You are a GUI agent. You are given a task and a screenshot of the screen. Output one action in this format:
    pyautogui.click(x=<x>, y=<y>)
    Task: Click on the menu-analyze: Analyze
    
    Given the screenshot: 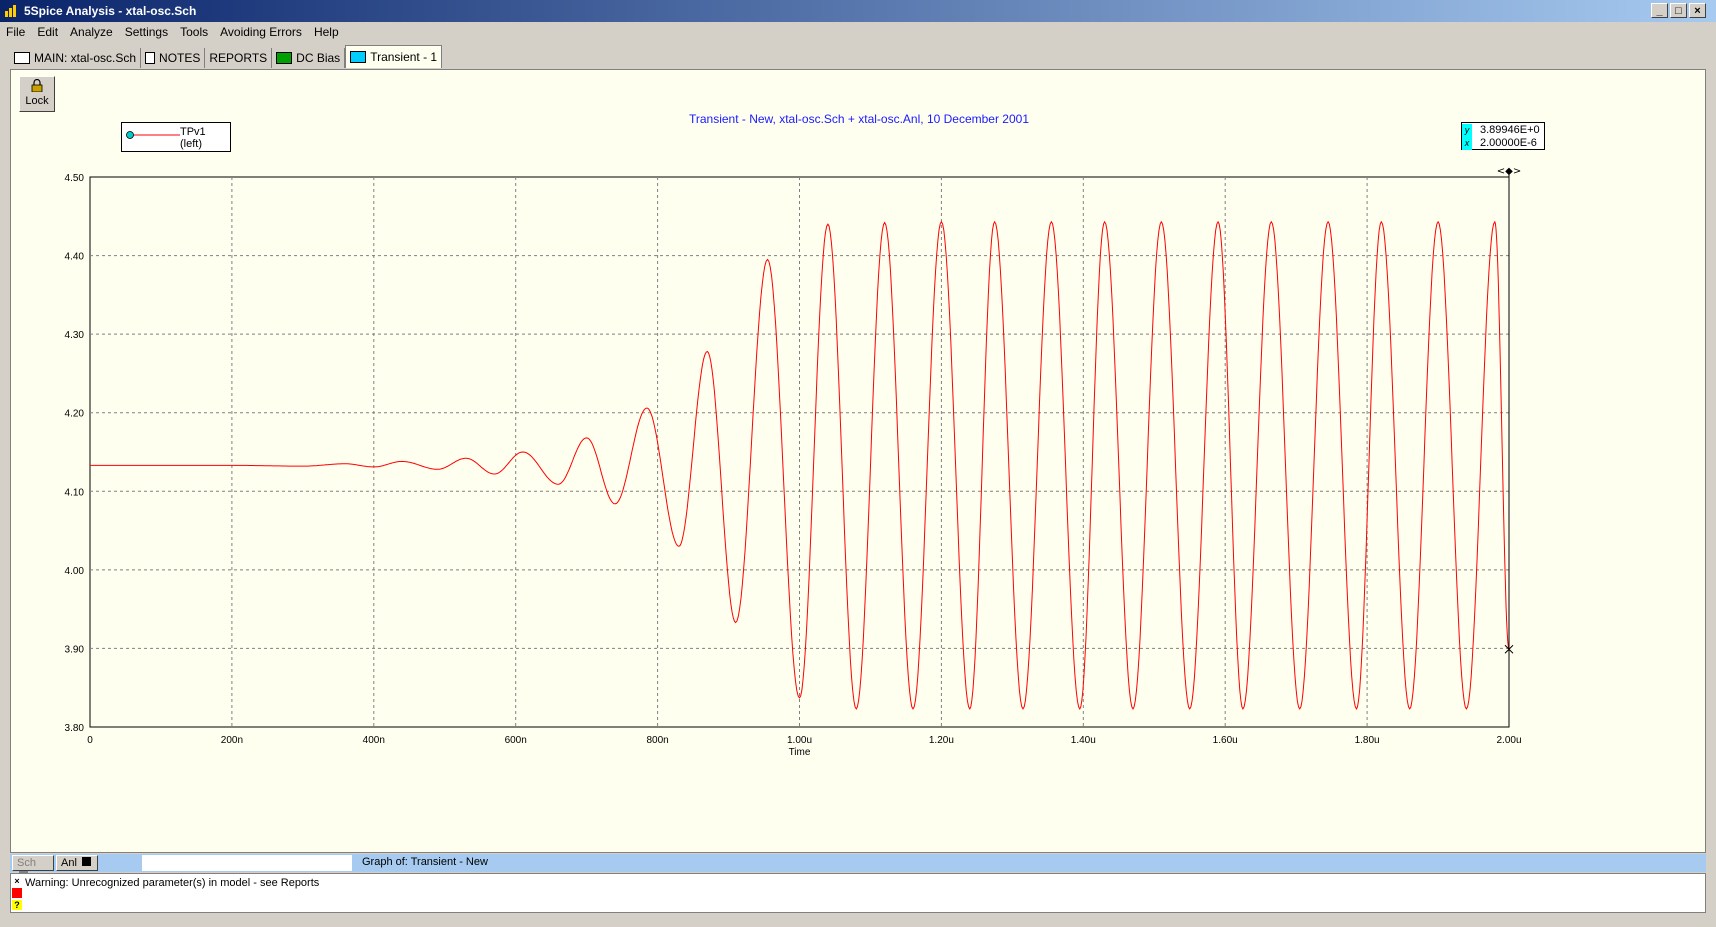 What is the action you would take?
    pyautogui.click(x=91, y=32)
    